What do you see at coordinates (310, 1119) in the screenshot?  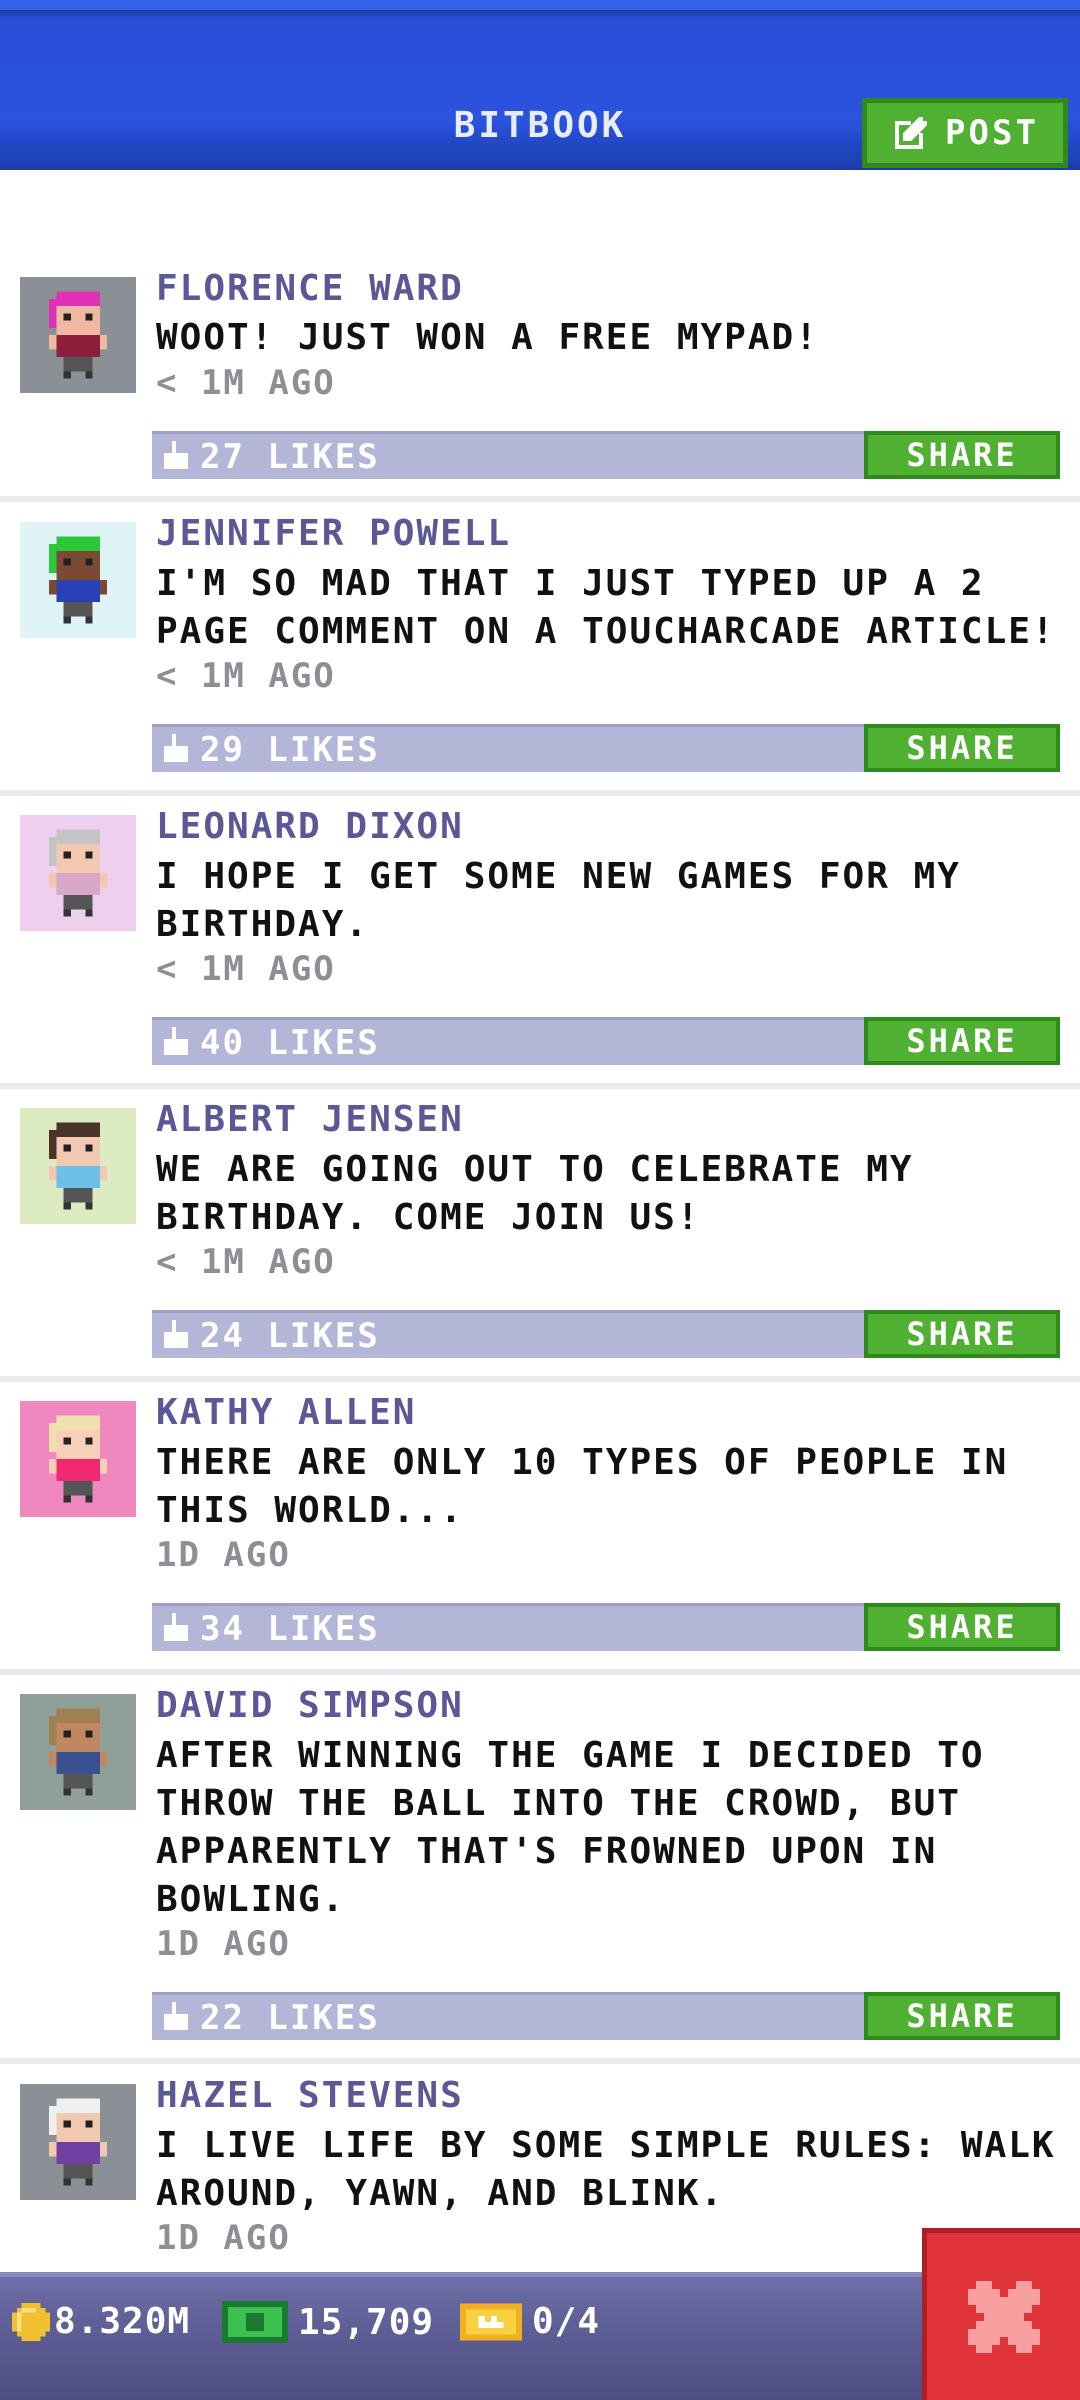 I see `post-author: ALBERT JENSEN` at bounding box center [310, 1119].